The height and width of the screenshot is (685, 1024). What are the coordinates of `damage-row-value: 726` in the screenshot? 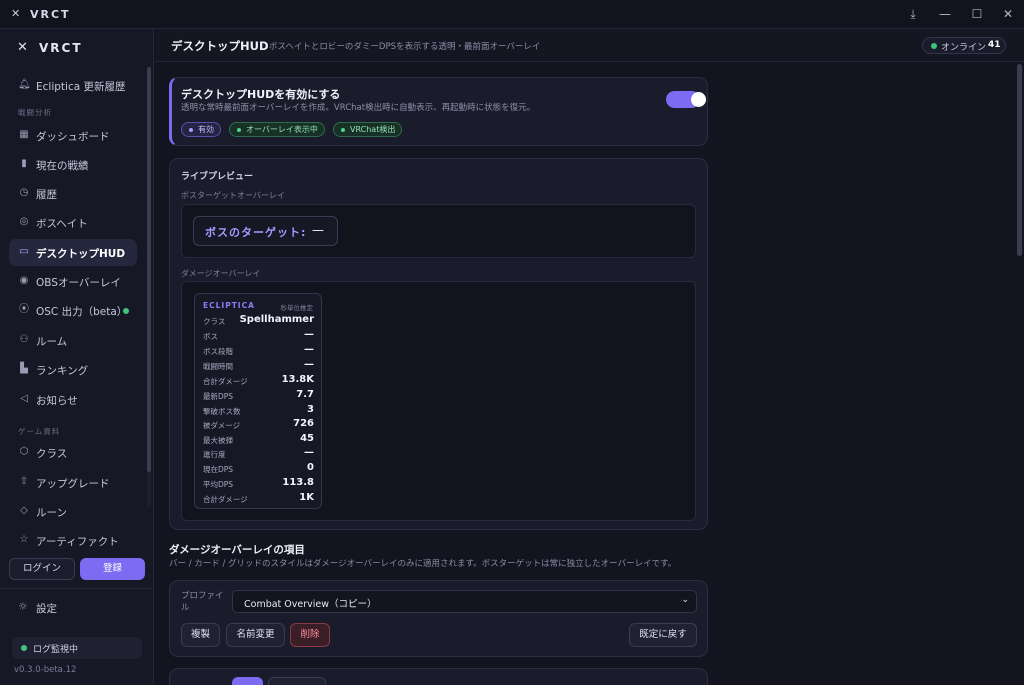 It's located at (303, 423).